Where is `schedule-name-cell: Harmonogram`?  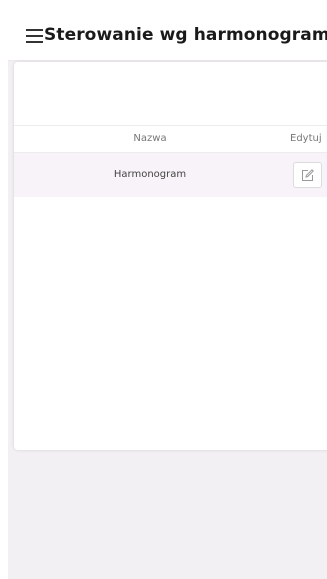
schedule-name-cell: Harmonogram is located at coordinates (150, 174).